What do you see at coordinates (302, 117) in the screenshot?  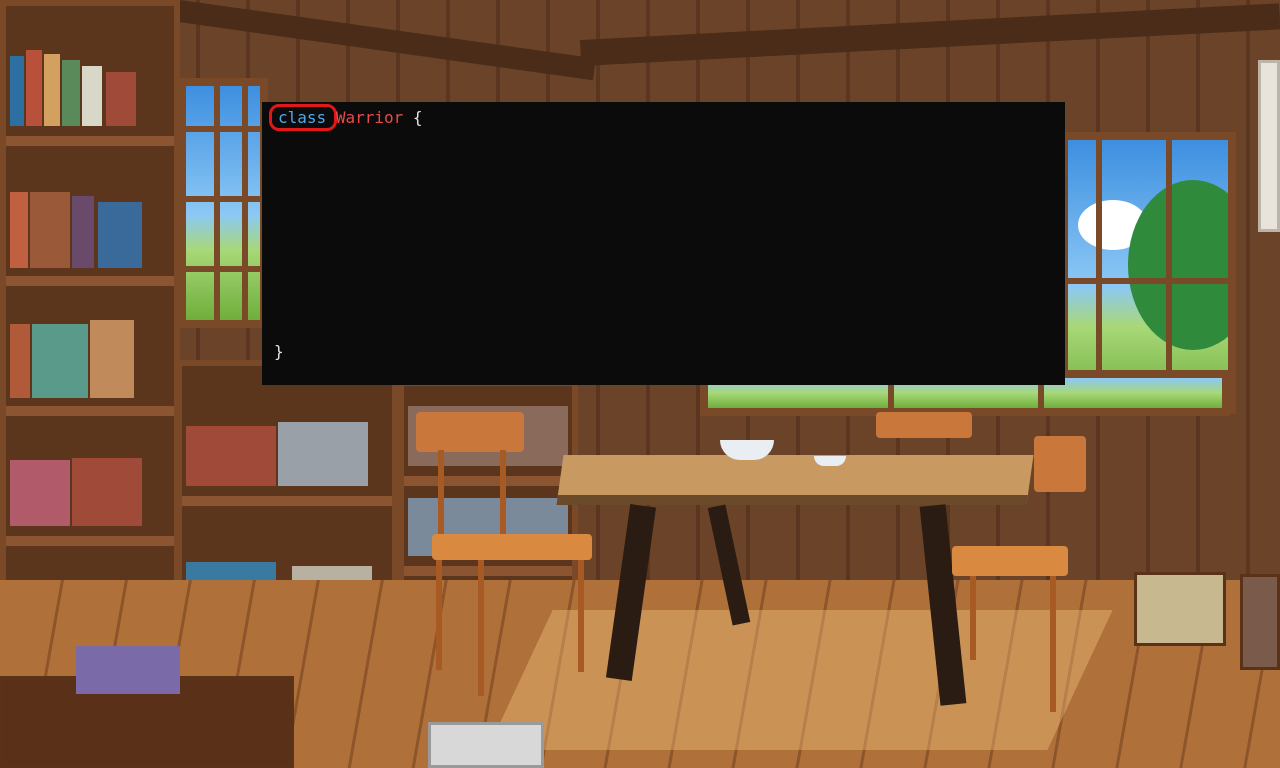 I see `class-keyword: class` at bounding box center [302, 117].